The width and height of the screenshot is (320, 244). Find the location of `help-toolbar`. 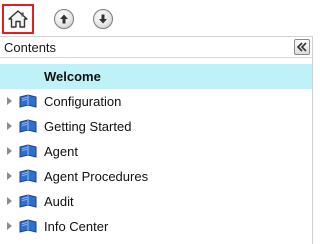

help-toolbar is located at coordinates (158, 18).